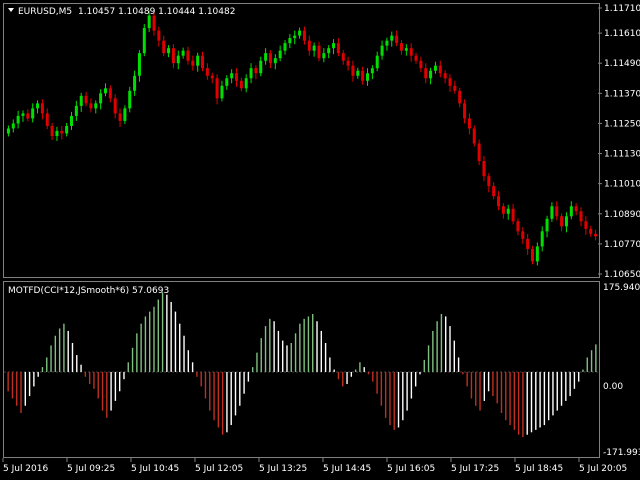 The height and width of the screenshot is (480, 640). I want to click on indicator-zero-label: 0.00, so click(613, 387).